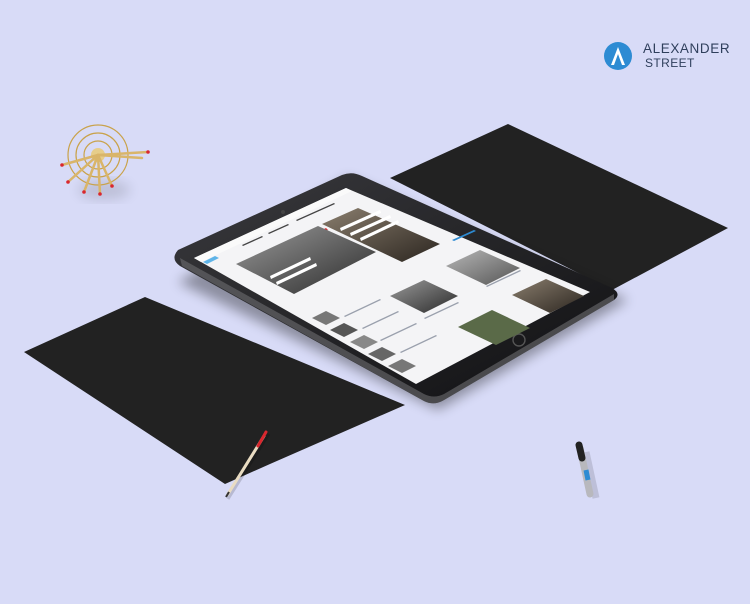 Image resolution: width=750 pixels, height=604 pixels. What do you see at coordinates (687, 48) in the screenshot?
I see `brand-name-line1: ALEXANDER` at bounding box center [687, 48].